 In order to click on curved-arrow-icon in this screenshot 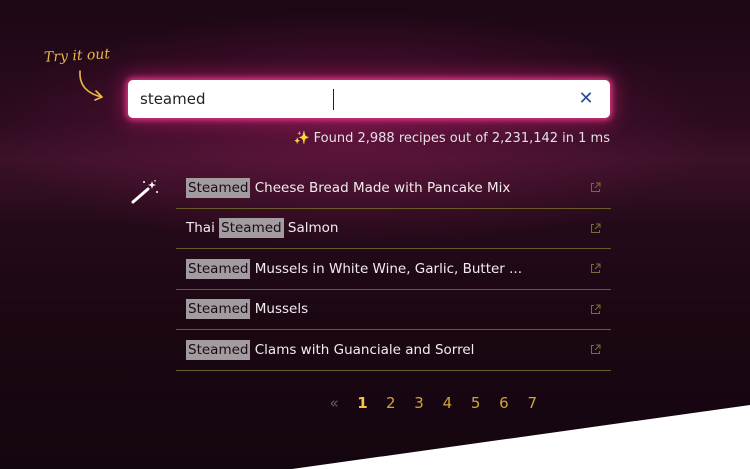, I will do `click(91, 85)`.